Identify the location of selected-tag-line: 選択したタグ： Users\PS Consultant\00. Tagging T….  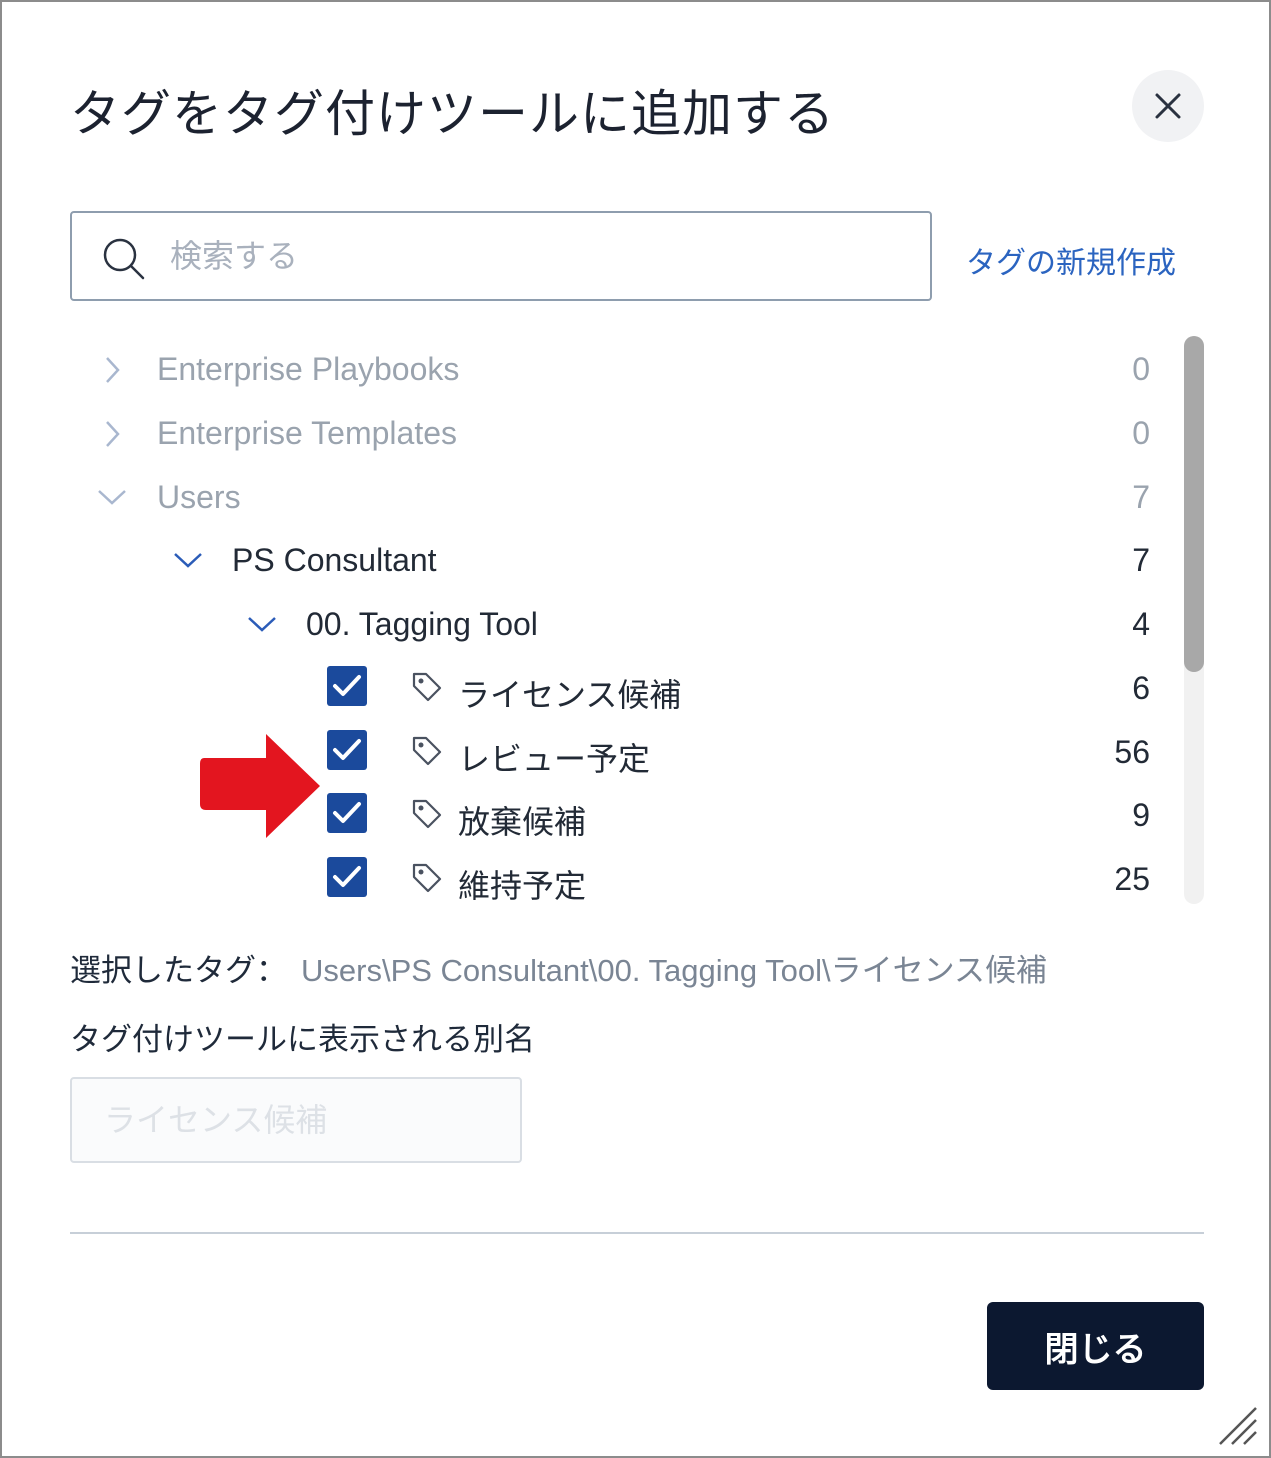
(558, 967).